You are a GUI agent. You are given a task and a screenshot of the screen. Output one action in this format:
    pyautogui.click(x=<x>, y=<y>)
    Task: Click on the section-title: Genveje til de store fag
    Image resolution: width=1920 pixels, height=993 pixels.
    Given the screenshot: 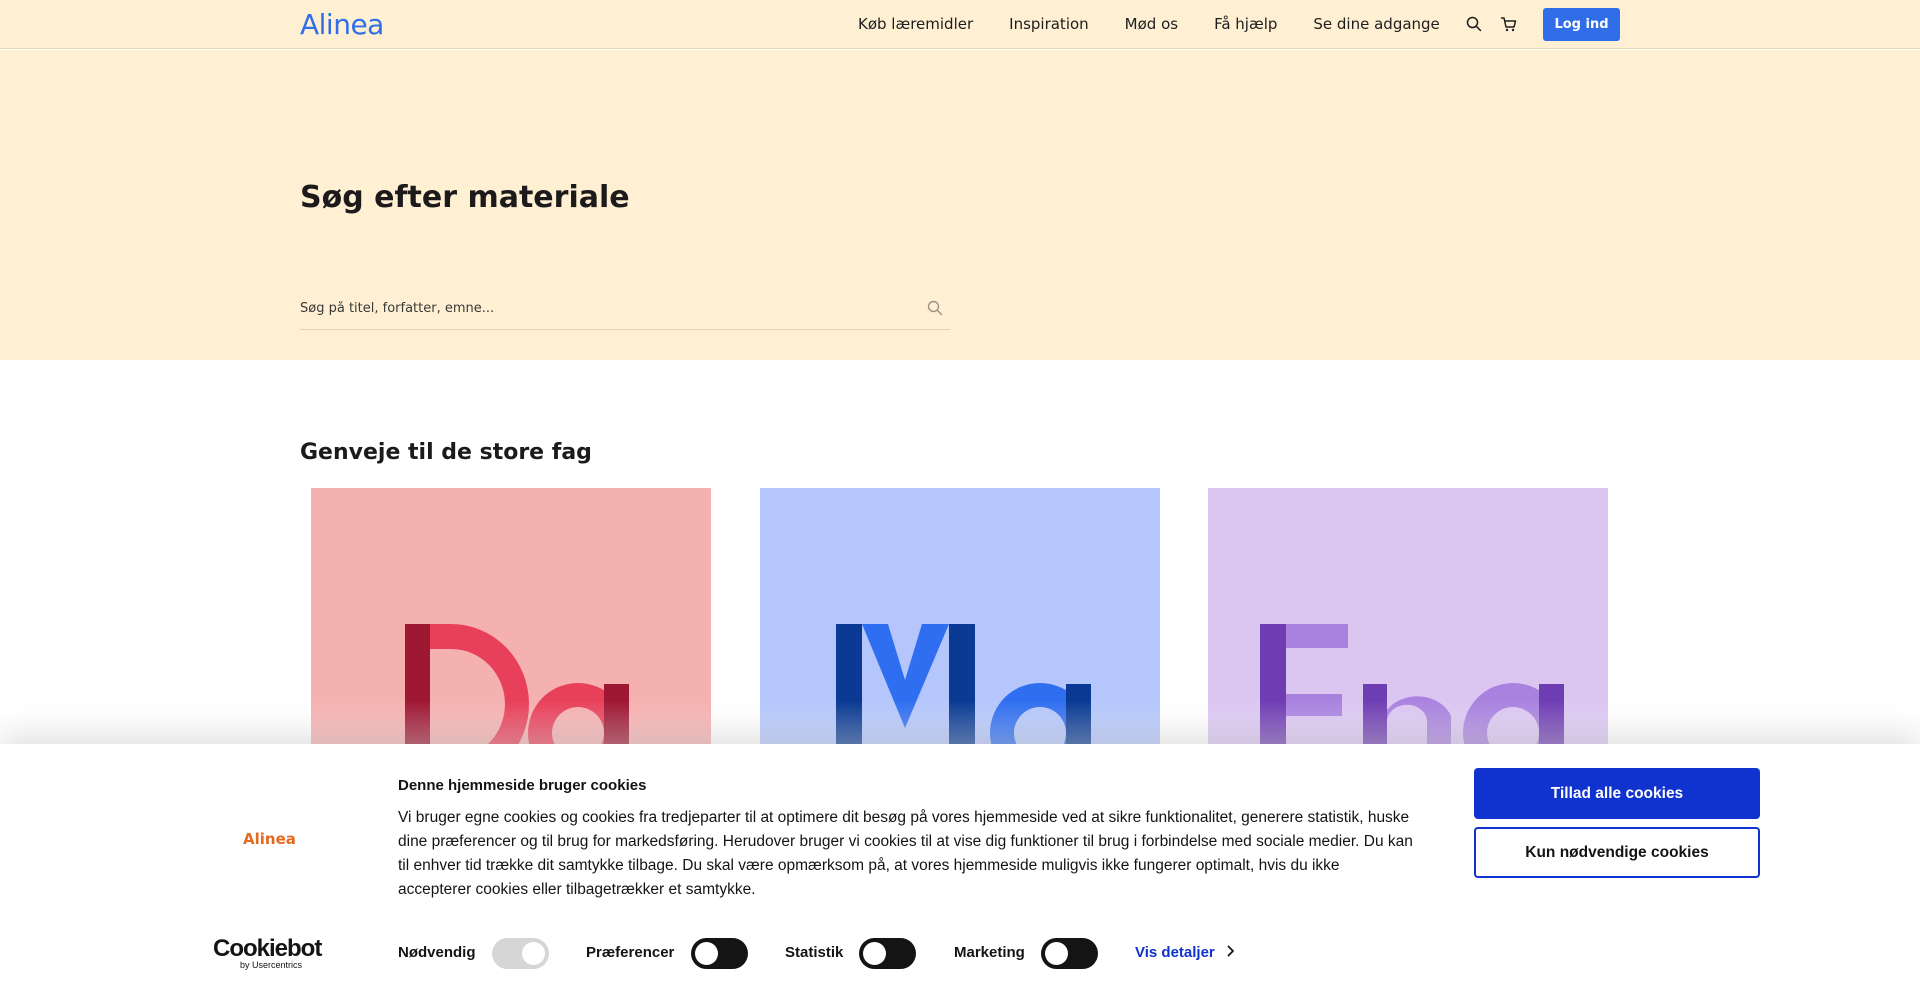 What is the action you would take?
    pyautogui.click(x=446, y=452)
    